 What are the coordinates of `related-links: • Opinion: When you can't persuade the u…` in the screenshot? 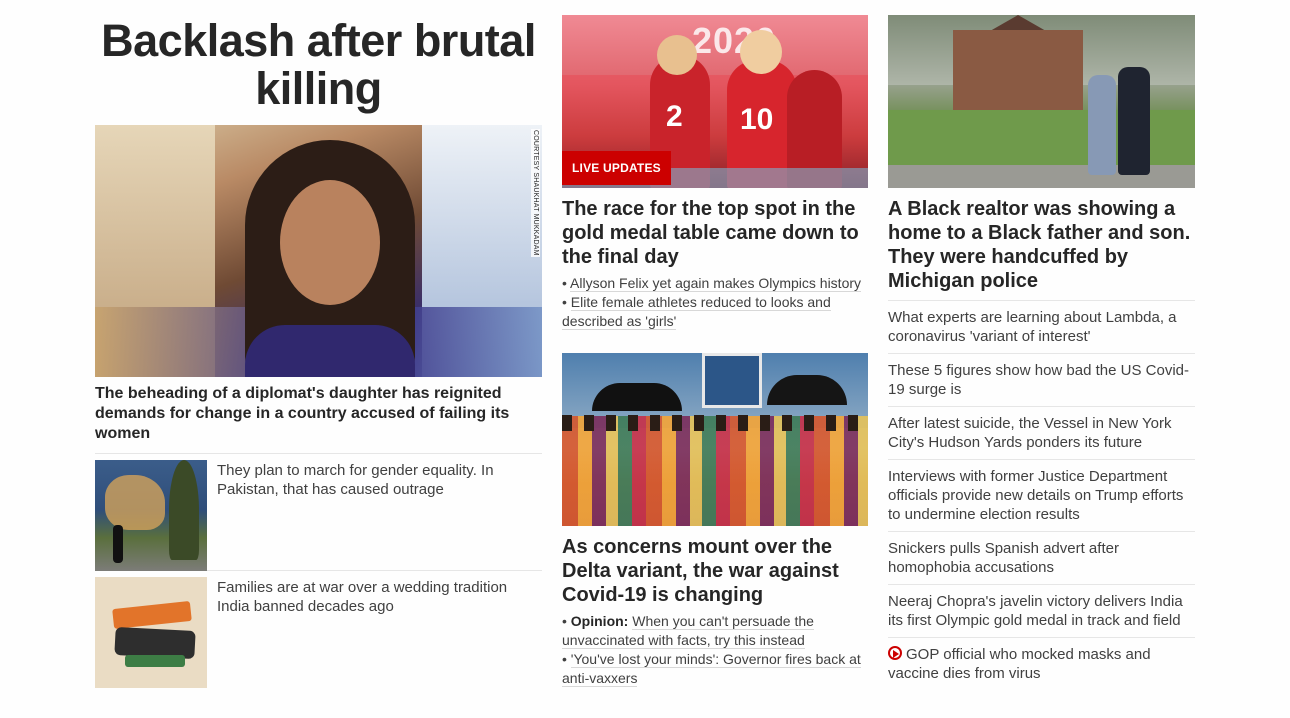 It's located at (715, 650).